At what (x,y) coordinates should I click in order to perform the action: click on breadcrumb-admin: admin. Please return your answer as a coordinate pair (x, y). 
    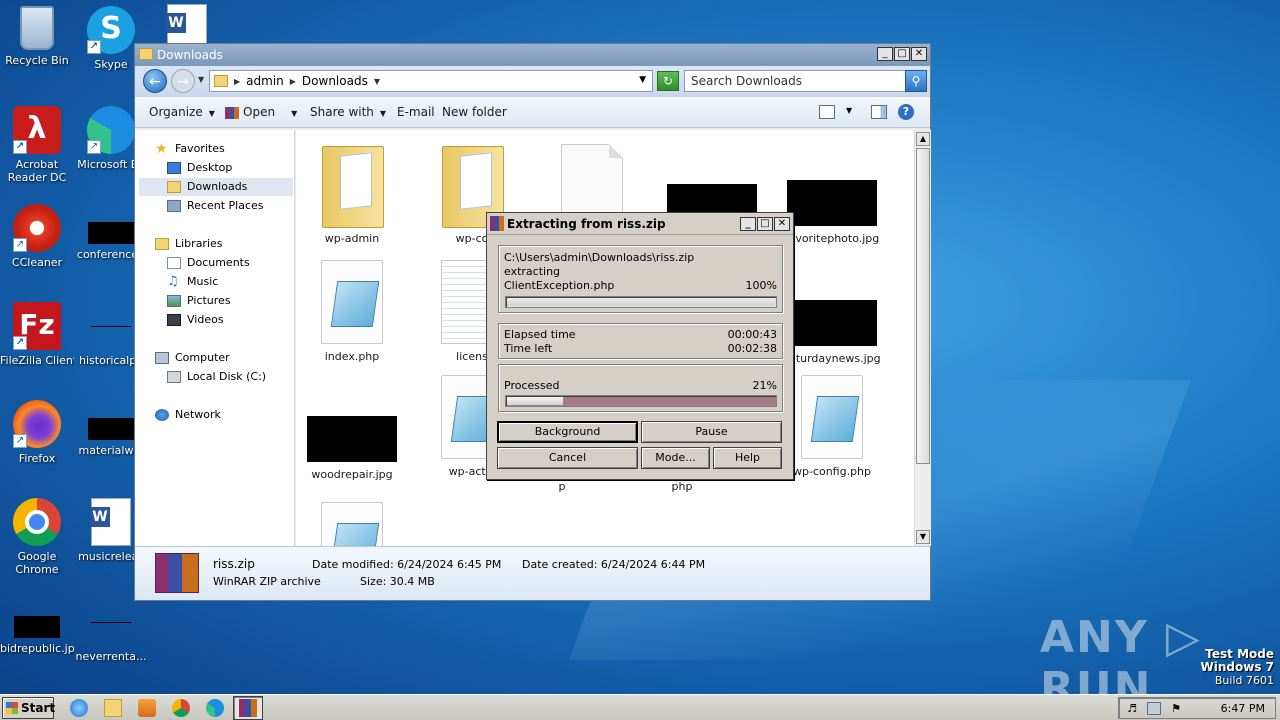
    Looking at the image, I should click on (265, 81).